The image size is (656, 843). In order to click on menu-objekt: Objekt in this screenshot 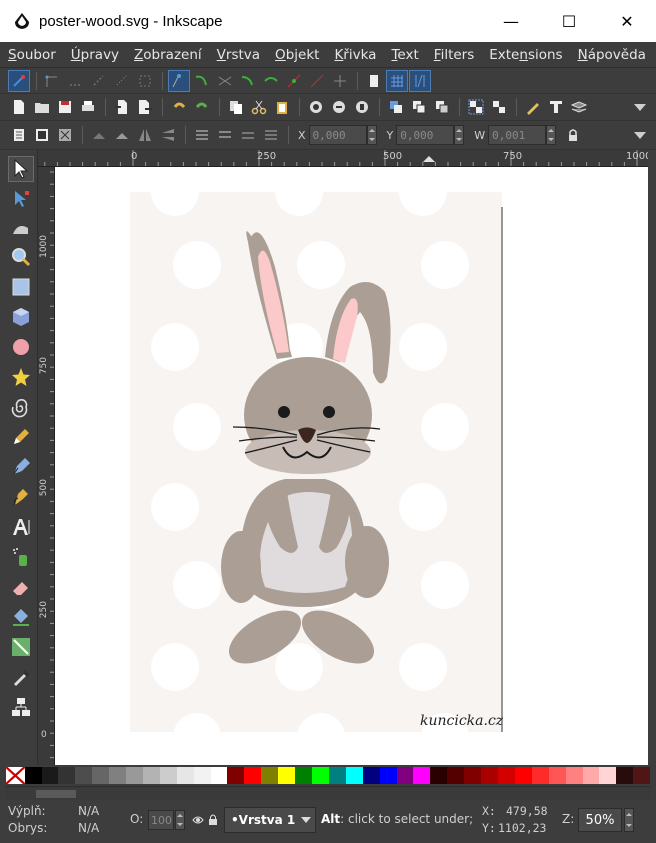, I will do `click(297, 55)`.